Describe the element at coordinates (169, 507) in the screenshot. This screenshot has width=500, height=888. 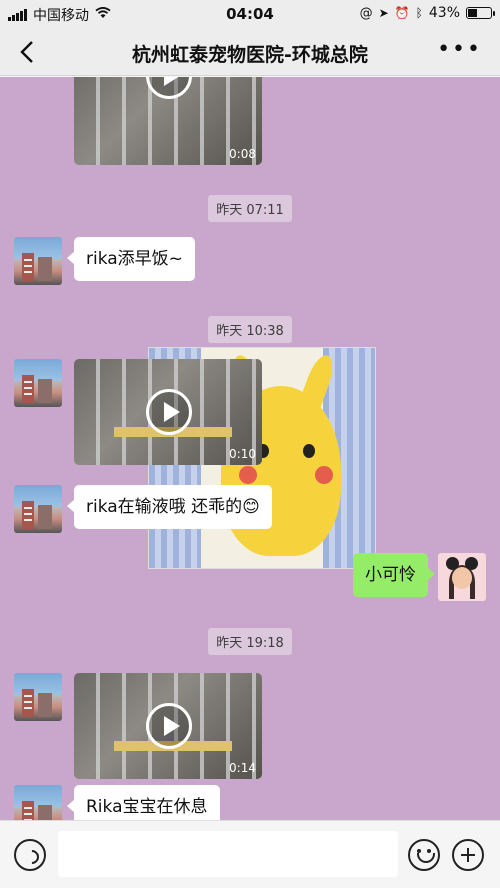
I see `text-message: rika在输液哦 还乖的😊` at that location.